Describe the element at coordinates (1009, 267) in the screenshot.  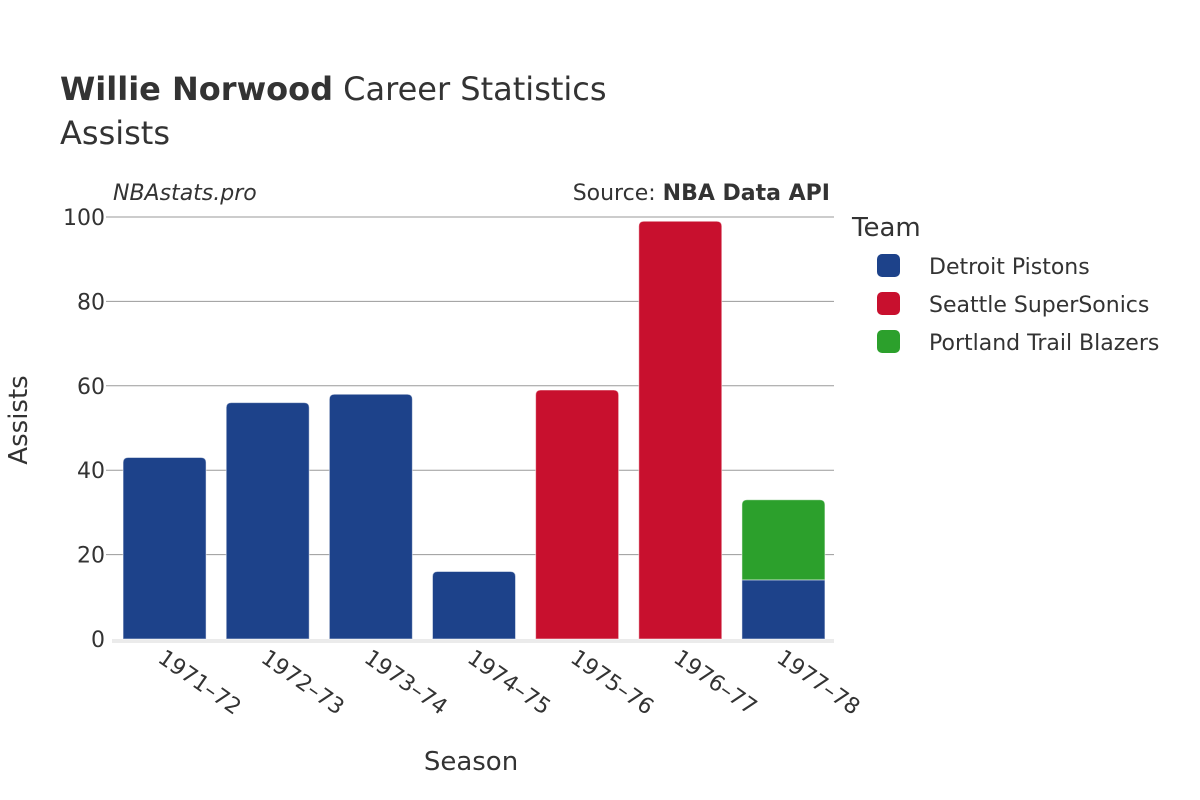
I see `legend-label: Detroit Pistons` at that location.